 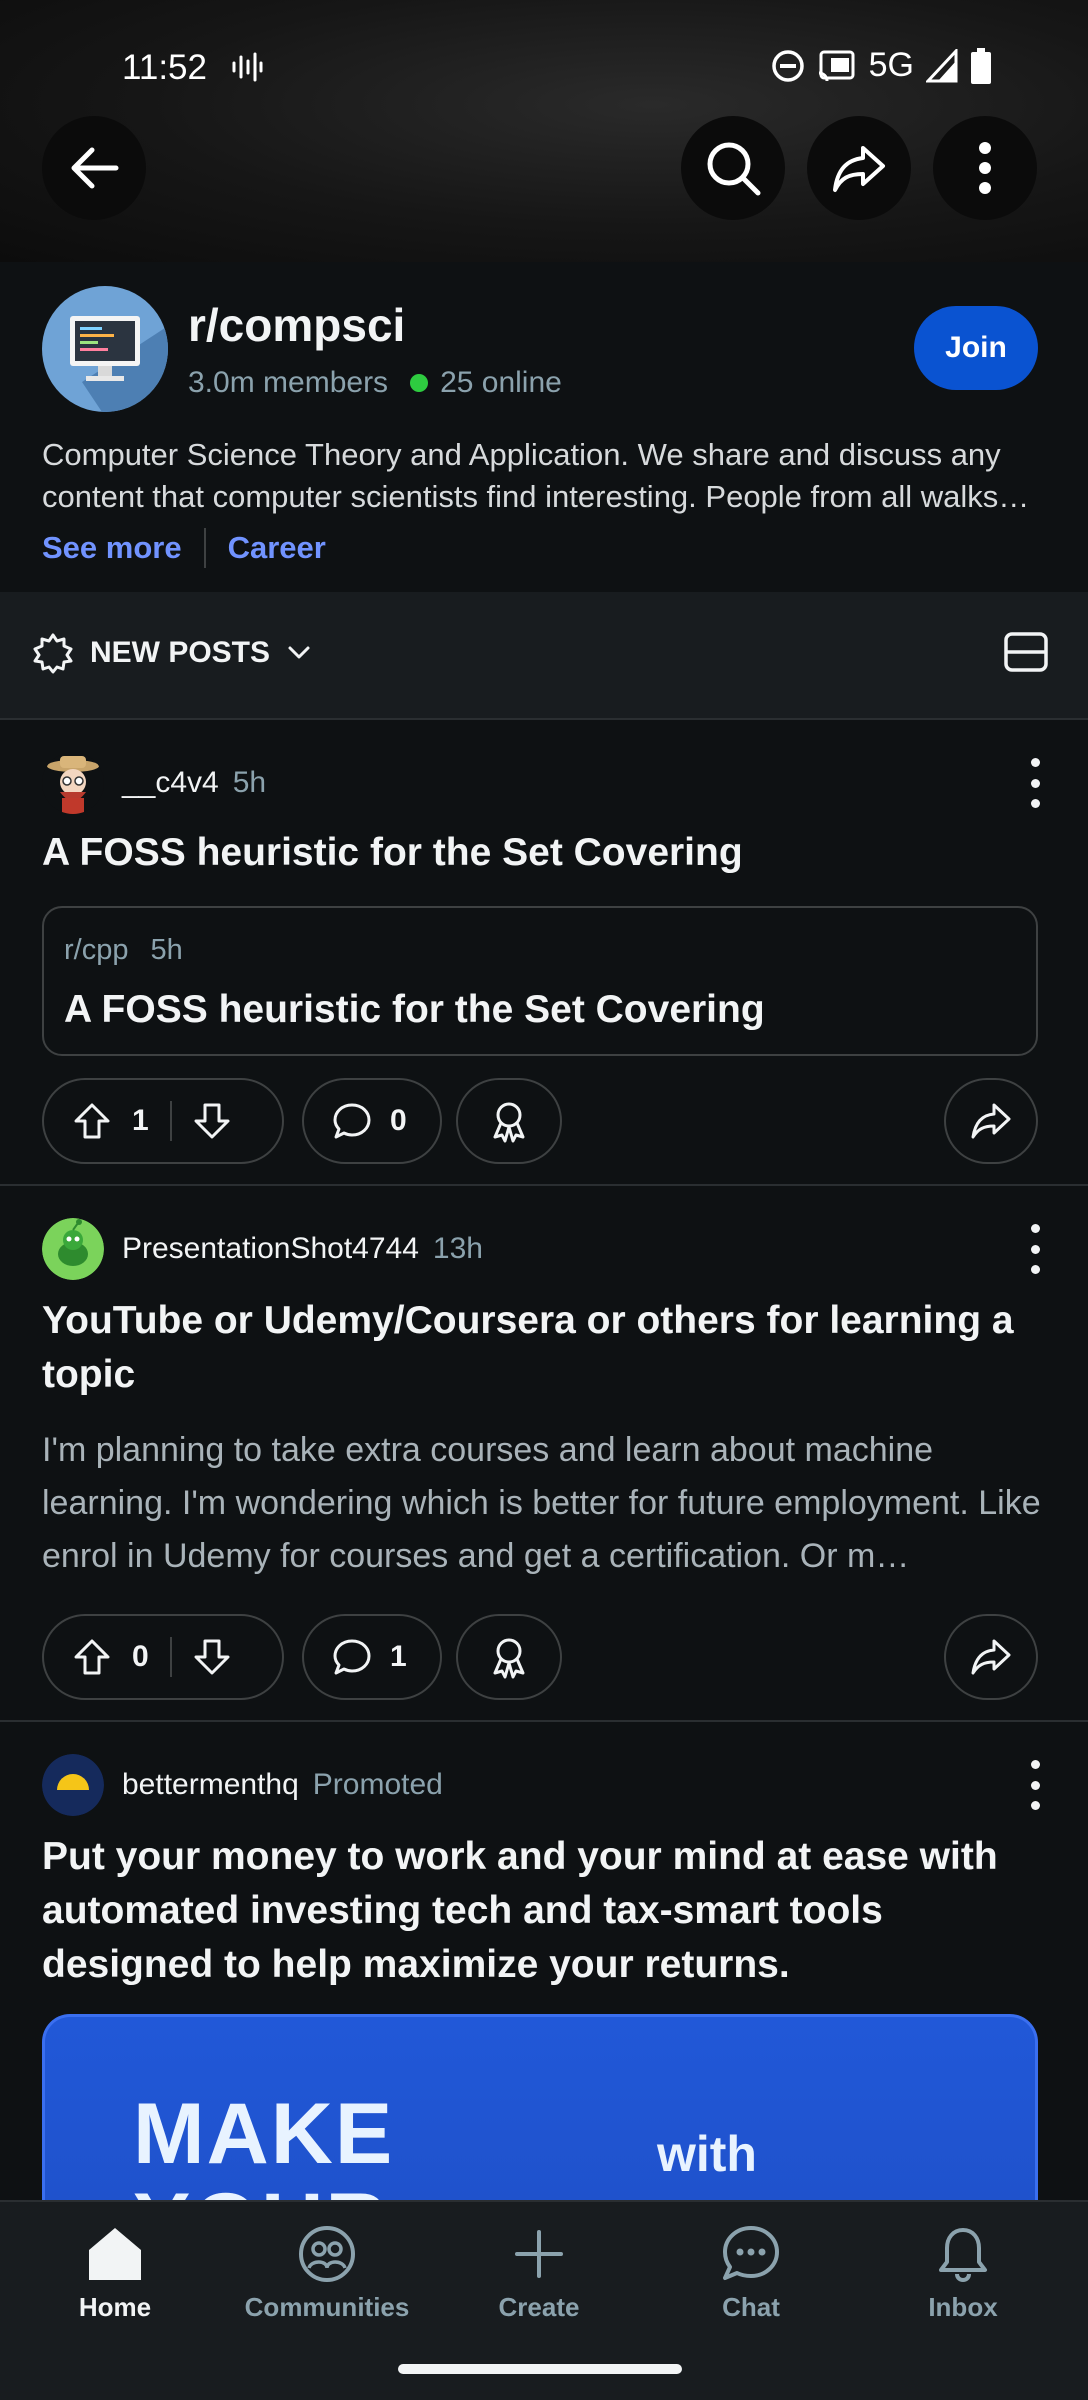 I want to click on nav-create: Create, so click(x=539, y=2272).